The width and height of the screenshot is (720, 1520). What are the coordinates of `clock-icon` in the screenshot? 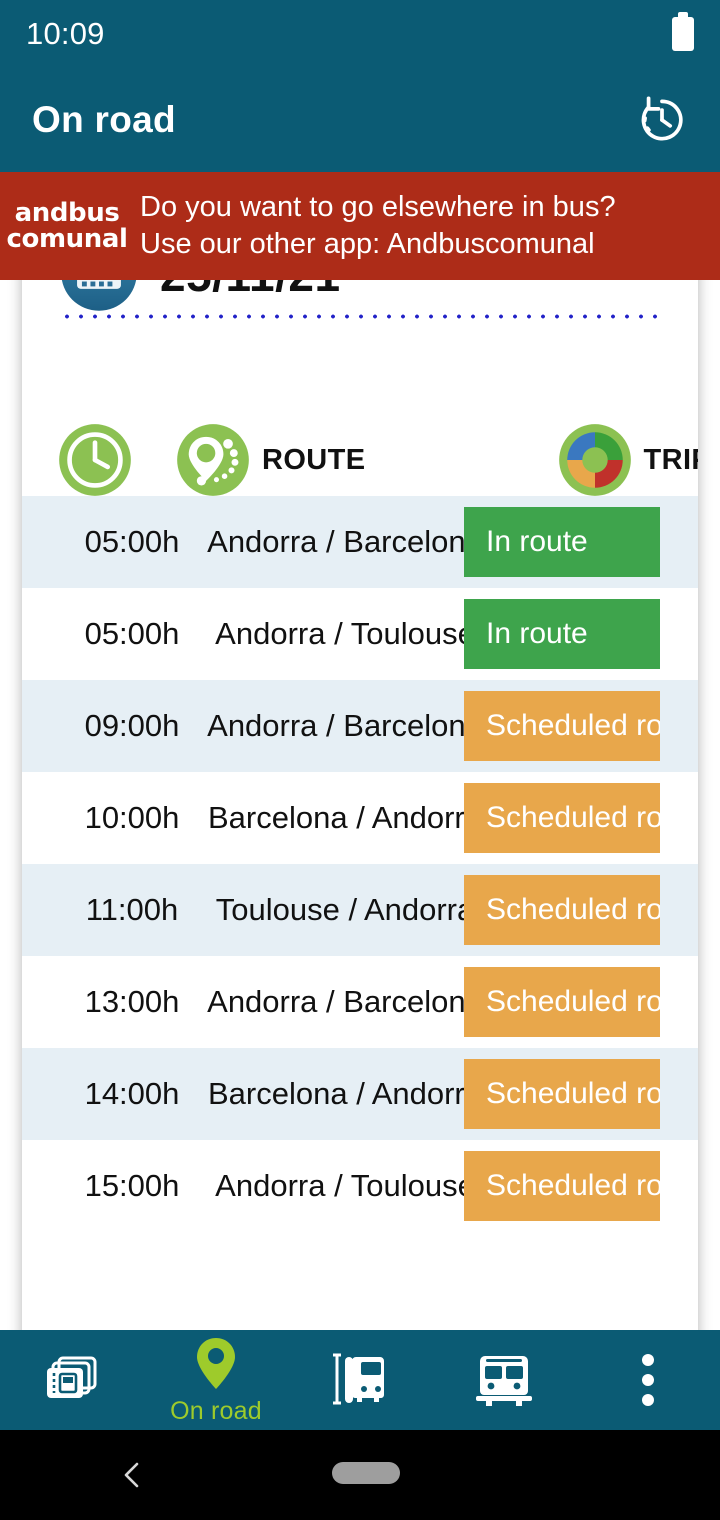 It's located at (95, 460).